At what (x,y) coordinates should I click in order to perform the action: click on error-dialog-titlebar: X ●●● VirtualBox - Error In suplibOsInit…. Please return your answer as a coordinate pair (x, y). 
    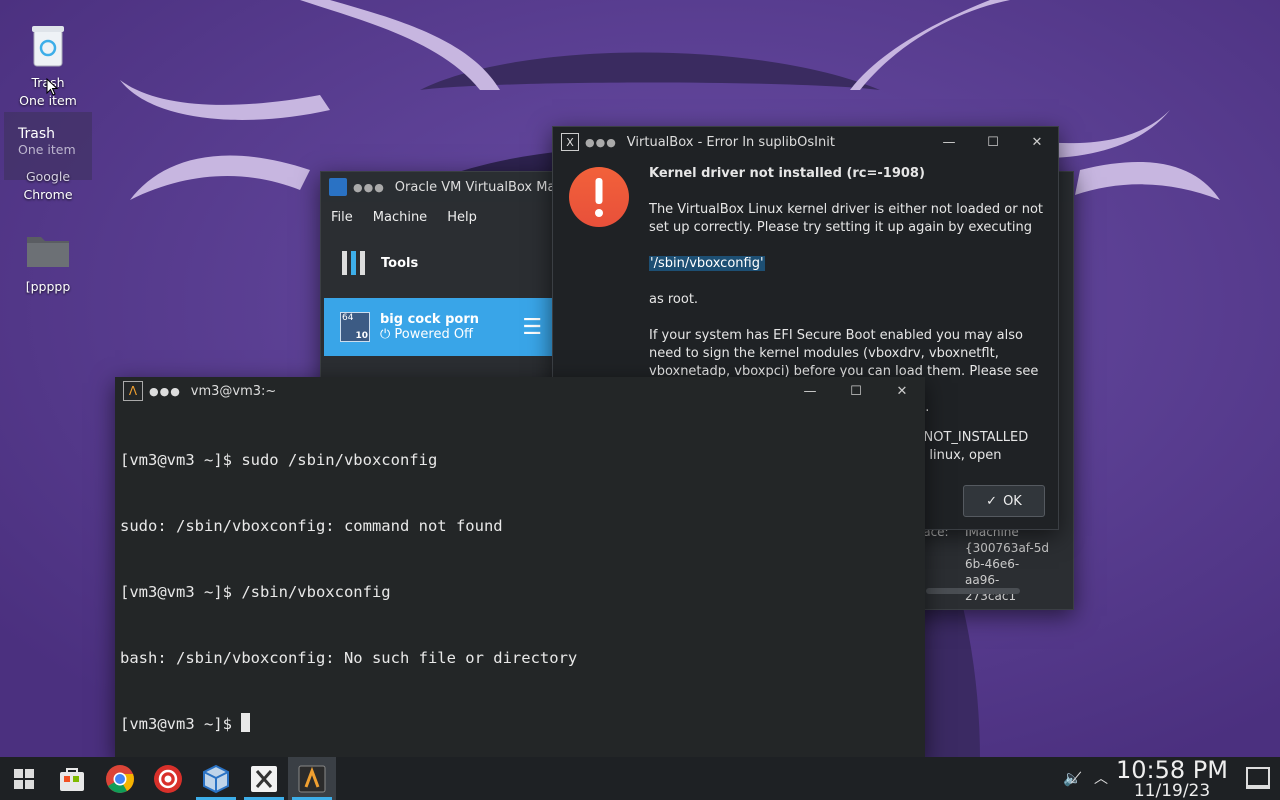
    Looking at the image, I should click on (805, 142).